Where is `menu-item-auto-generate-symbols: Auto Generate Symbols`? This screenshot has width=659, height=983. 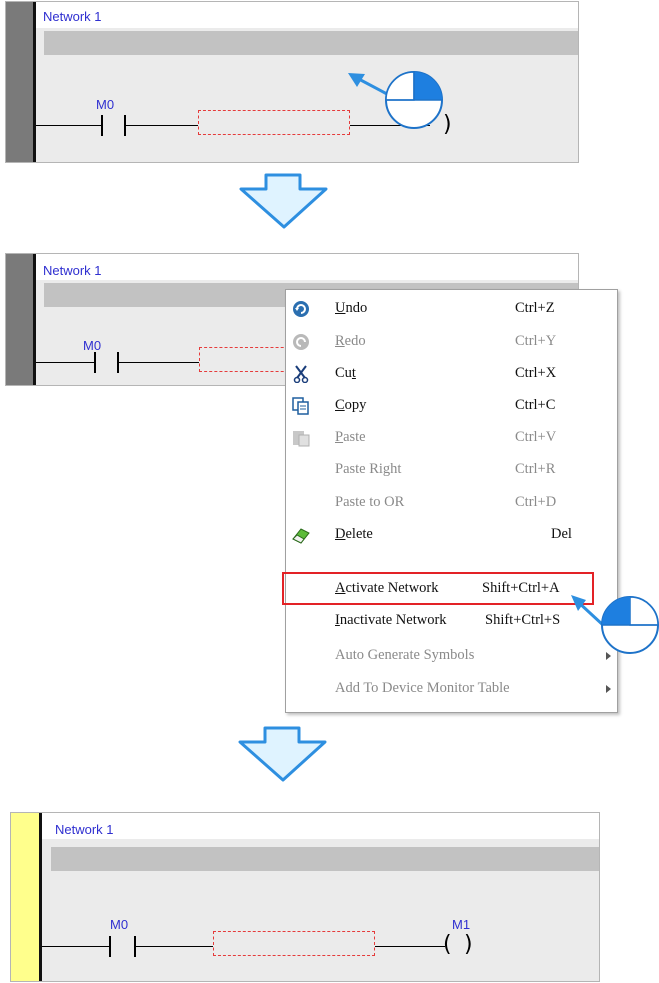 menu-item-auto-generate-symbols: Auto Generate Symbols is located at coordinates (450, 655).